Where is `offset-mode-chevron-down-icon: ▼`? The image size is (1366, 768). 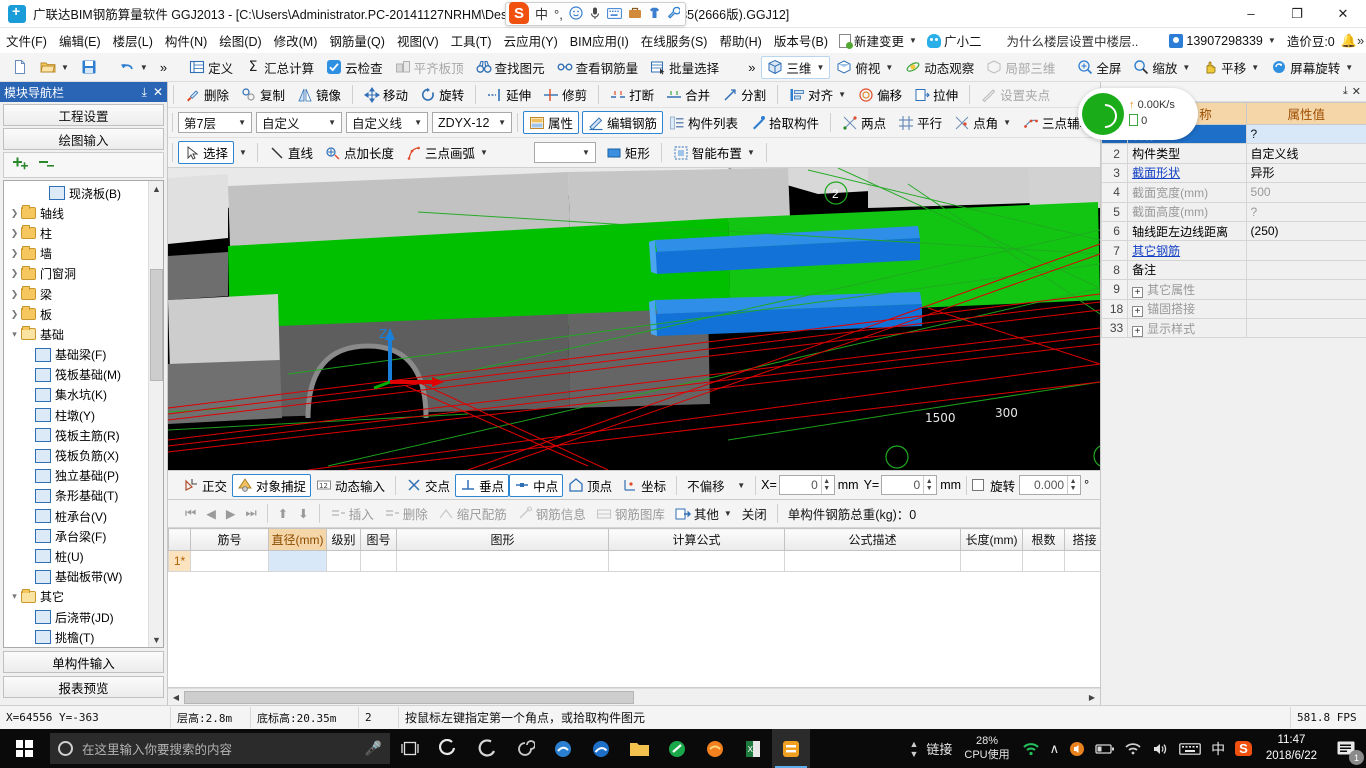
offset-mode-chevron-down-icon: ▼ is located at coordinates (741, 485).